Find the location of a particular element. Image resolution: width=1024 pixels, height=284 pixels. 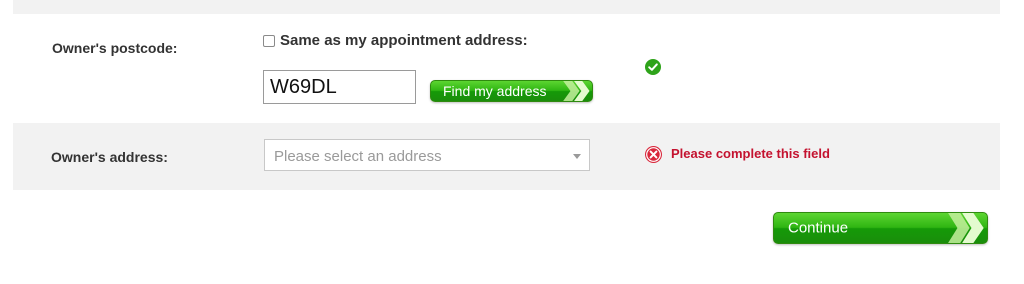

x-circle-icon is located at coordinates (653, 154).